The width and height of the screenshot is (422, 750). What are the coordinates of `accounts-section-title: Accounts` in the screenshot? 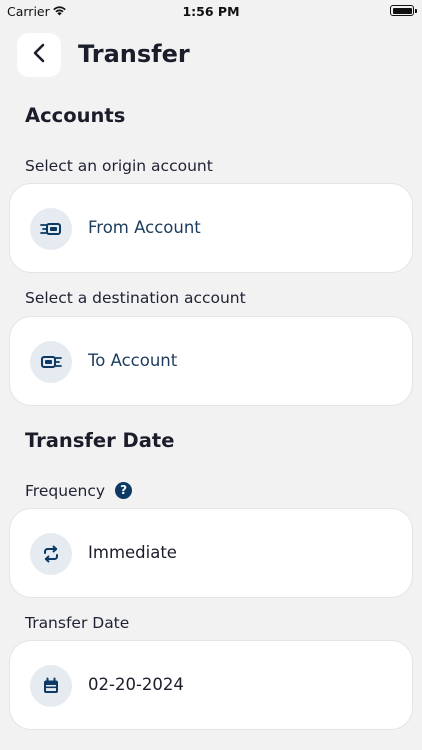 It's located at (75, 115).